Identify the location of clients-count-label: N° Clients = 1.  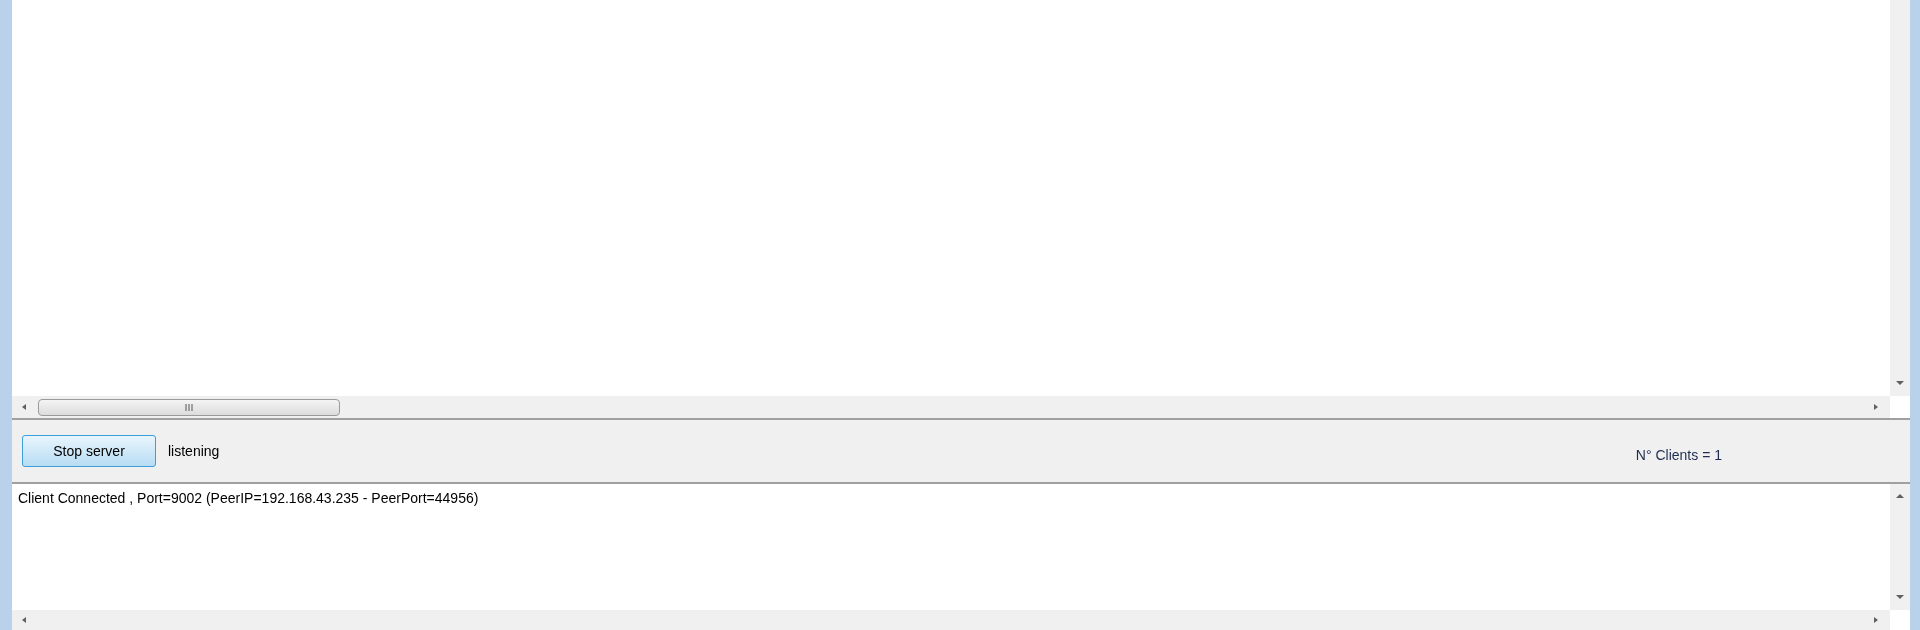
(1678, 455).